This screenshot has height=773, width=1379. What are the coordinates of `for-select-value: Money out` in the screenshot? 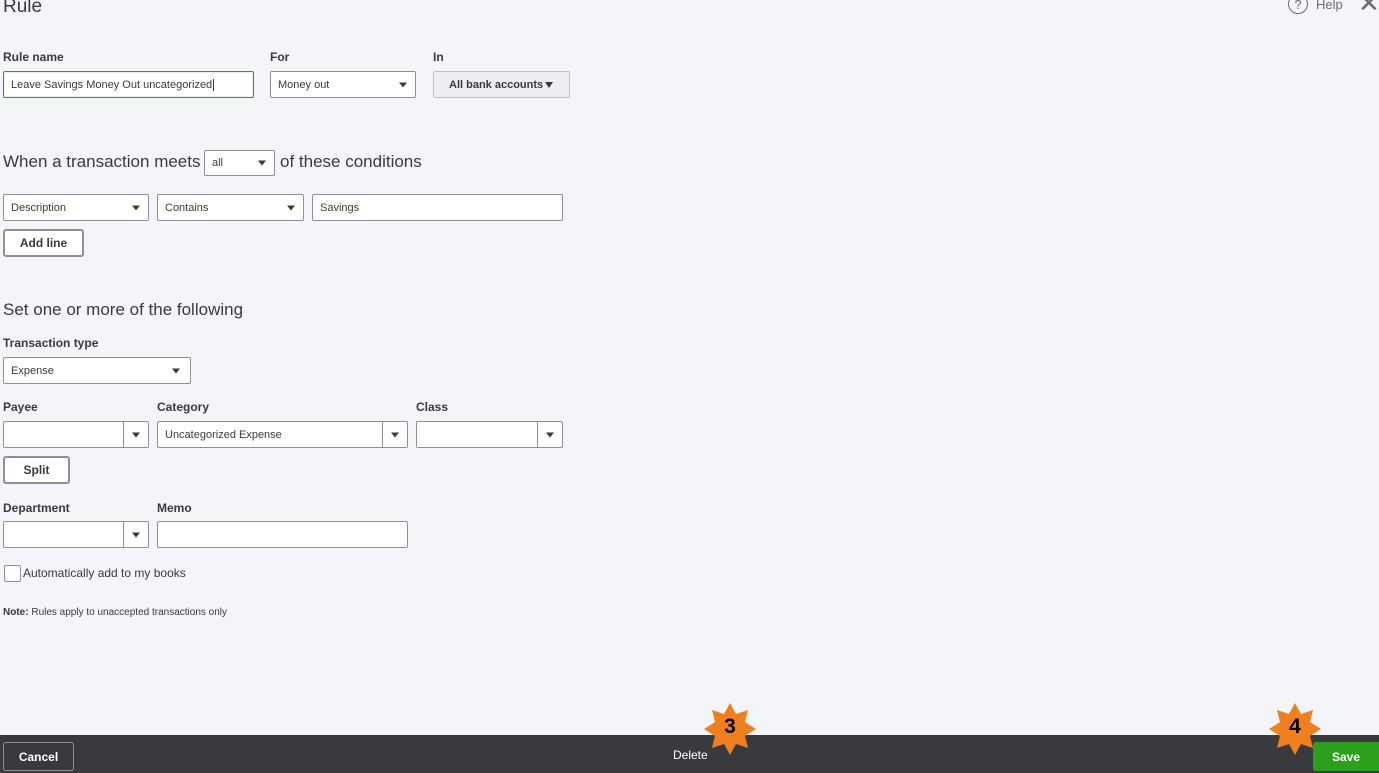 It's located at (304, 84).